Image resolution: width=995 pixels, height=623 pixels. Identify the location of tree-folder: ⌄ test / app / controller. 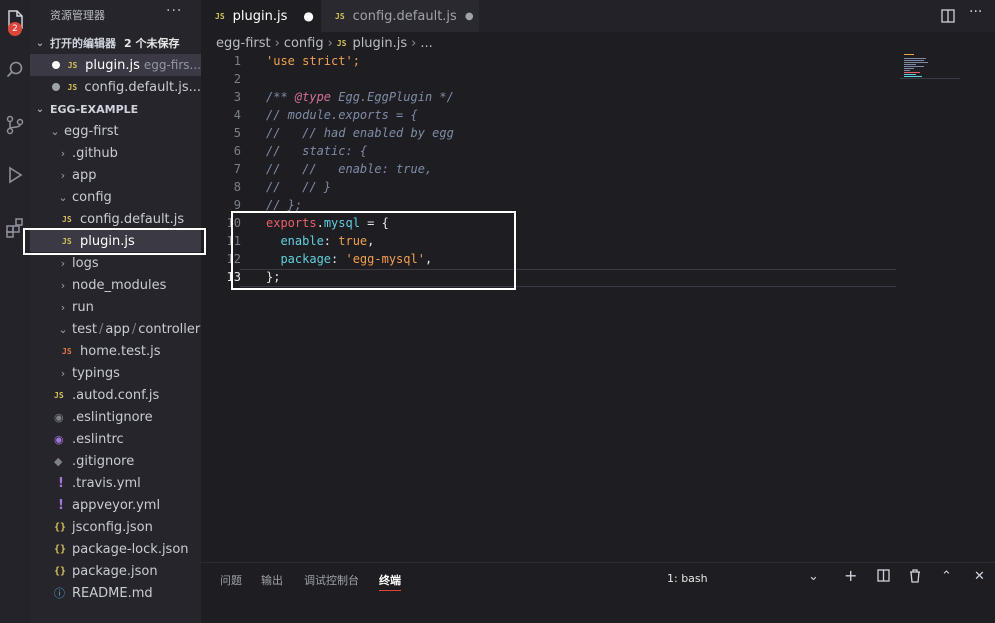
(115, 329).